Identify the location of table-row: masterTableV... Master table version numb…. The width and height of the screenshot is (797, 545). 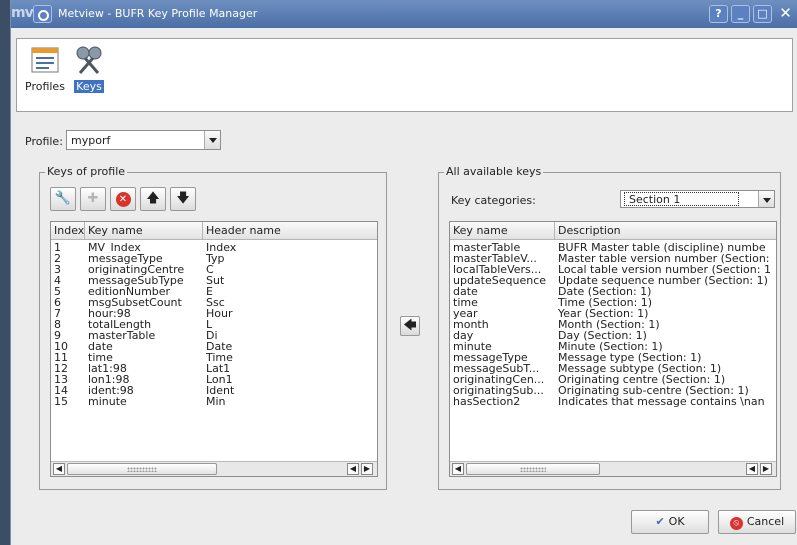
(613, 258).